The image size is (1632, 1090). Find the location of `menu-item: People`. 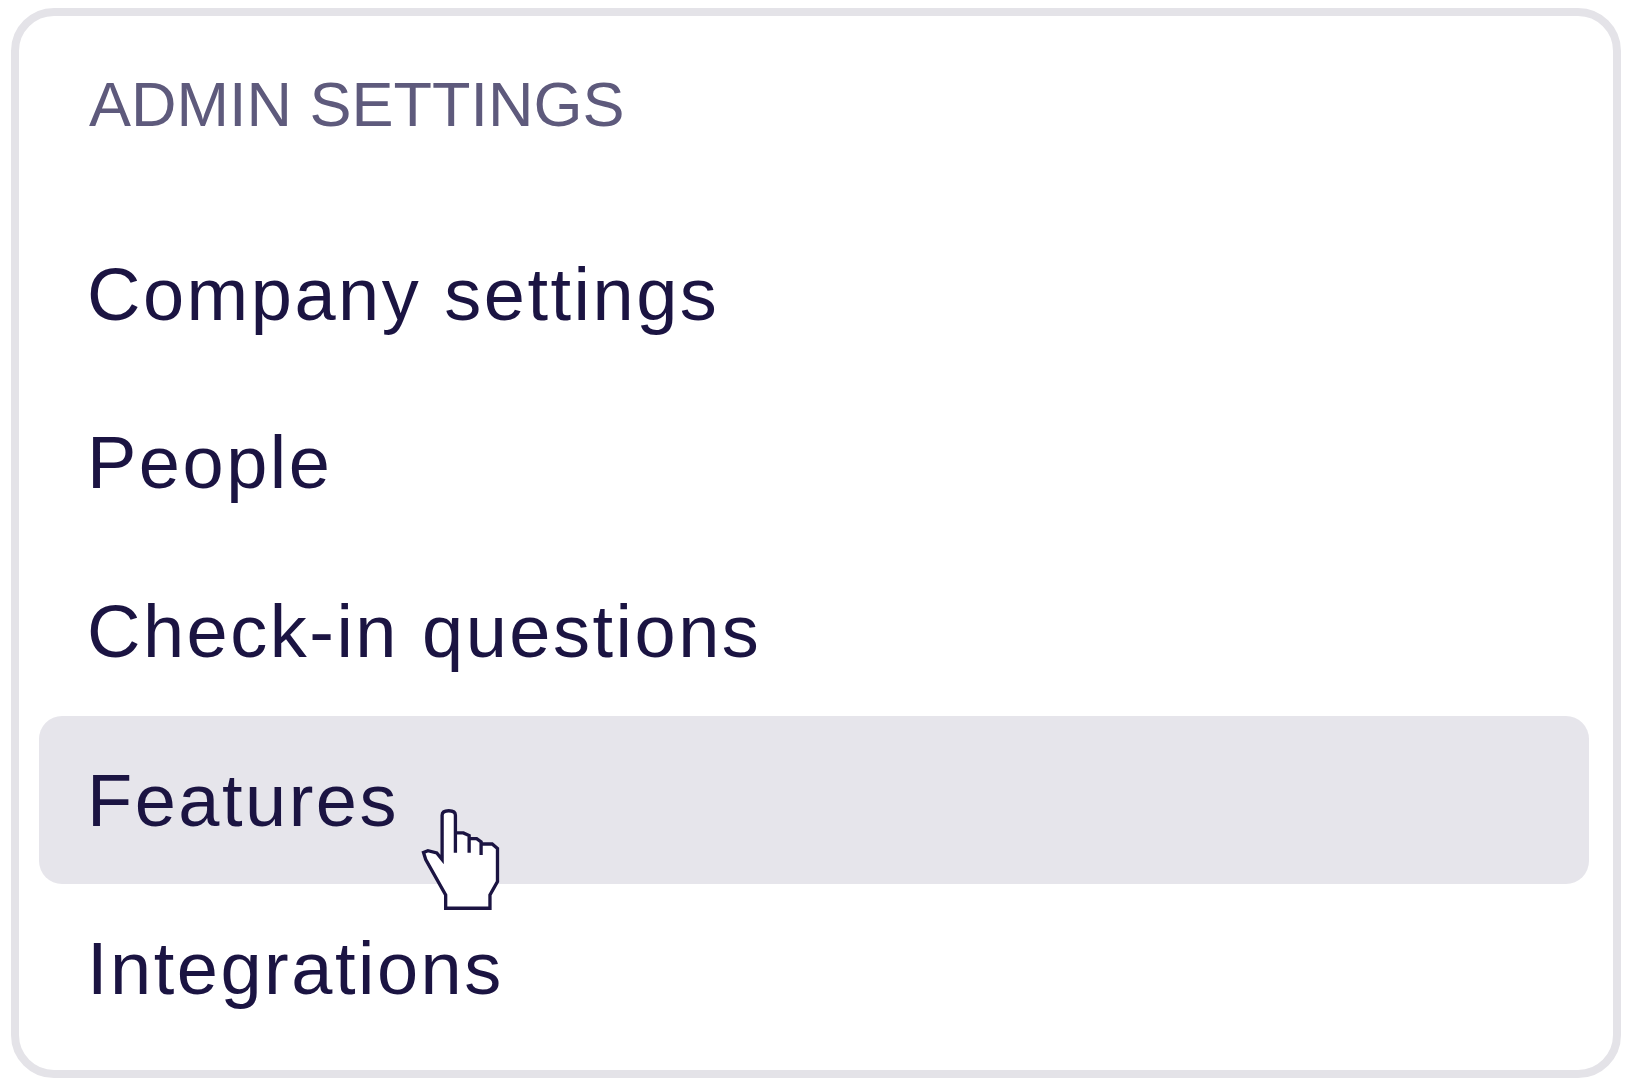

menu-item: People is located at coordinates (814, 463).